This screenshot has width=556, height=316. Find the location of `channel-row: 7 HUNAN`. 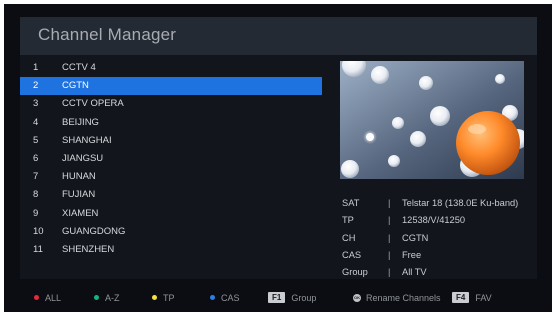

channel-row: 7 HUNAN is located at coordinates (171, 177).